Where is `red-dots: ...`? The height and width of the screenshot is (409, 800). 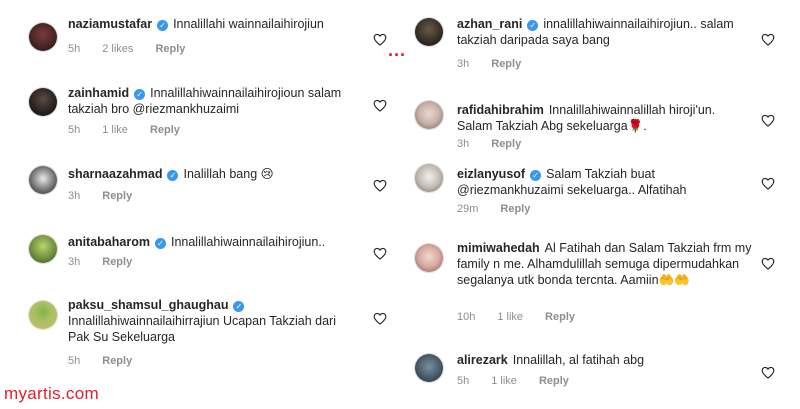
red-dots: ... is located at coordinates (397, 50).